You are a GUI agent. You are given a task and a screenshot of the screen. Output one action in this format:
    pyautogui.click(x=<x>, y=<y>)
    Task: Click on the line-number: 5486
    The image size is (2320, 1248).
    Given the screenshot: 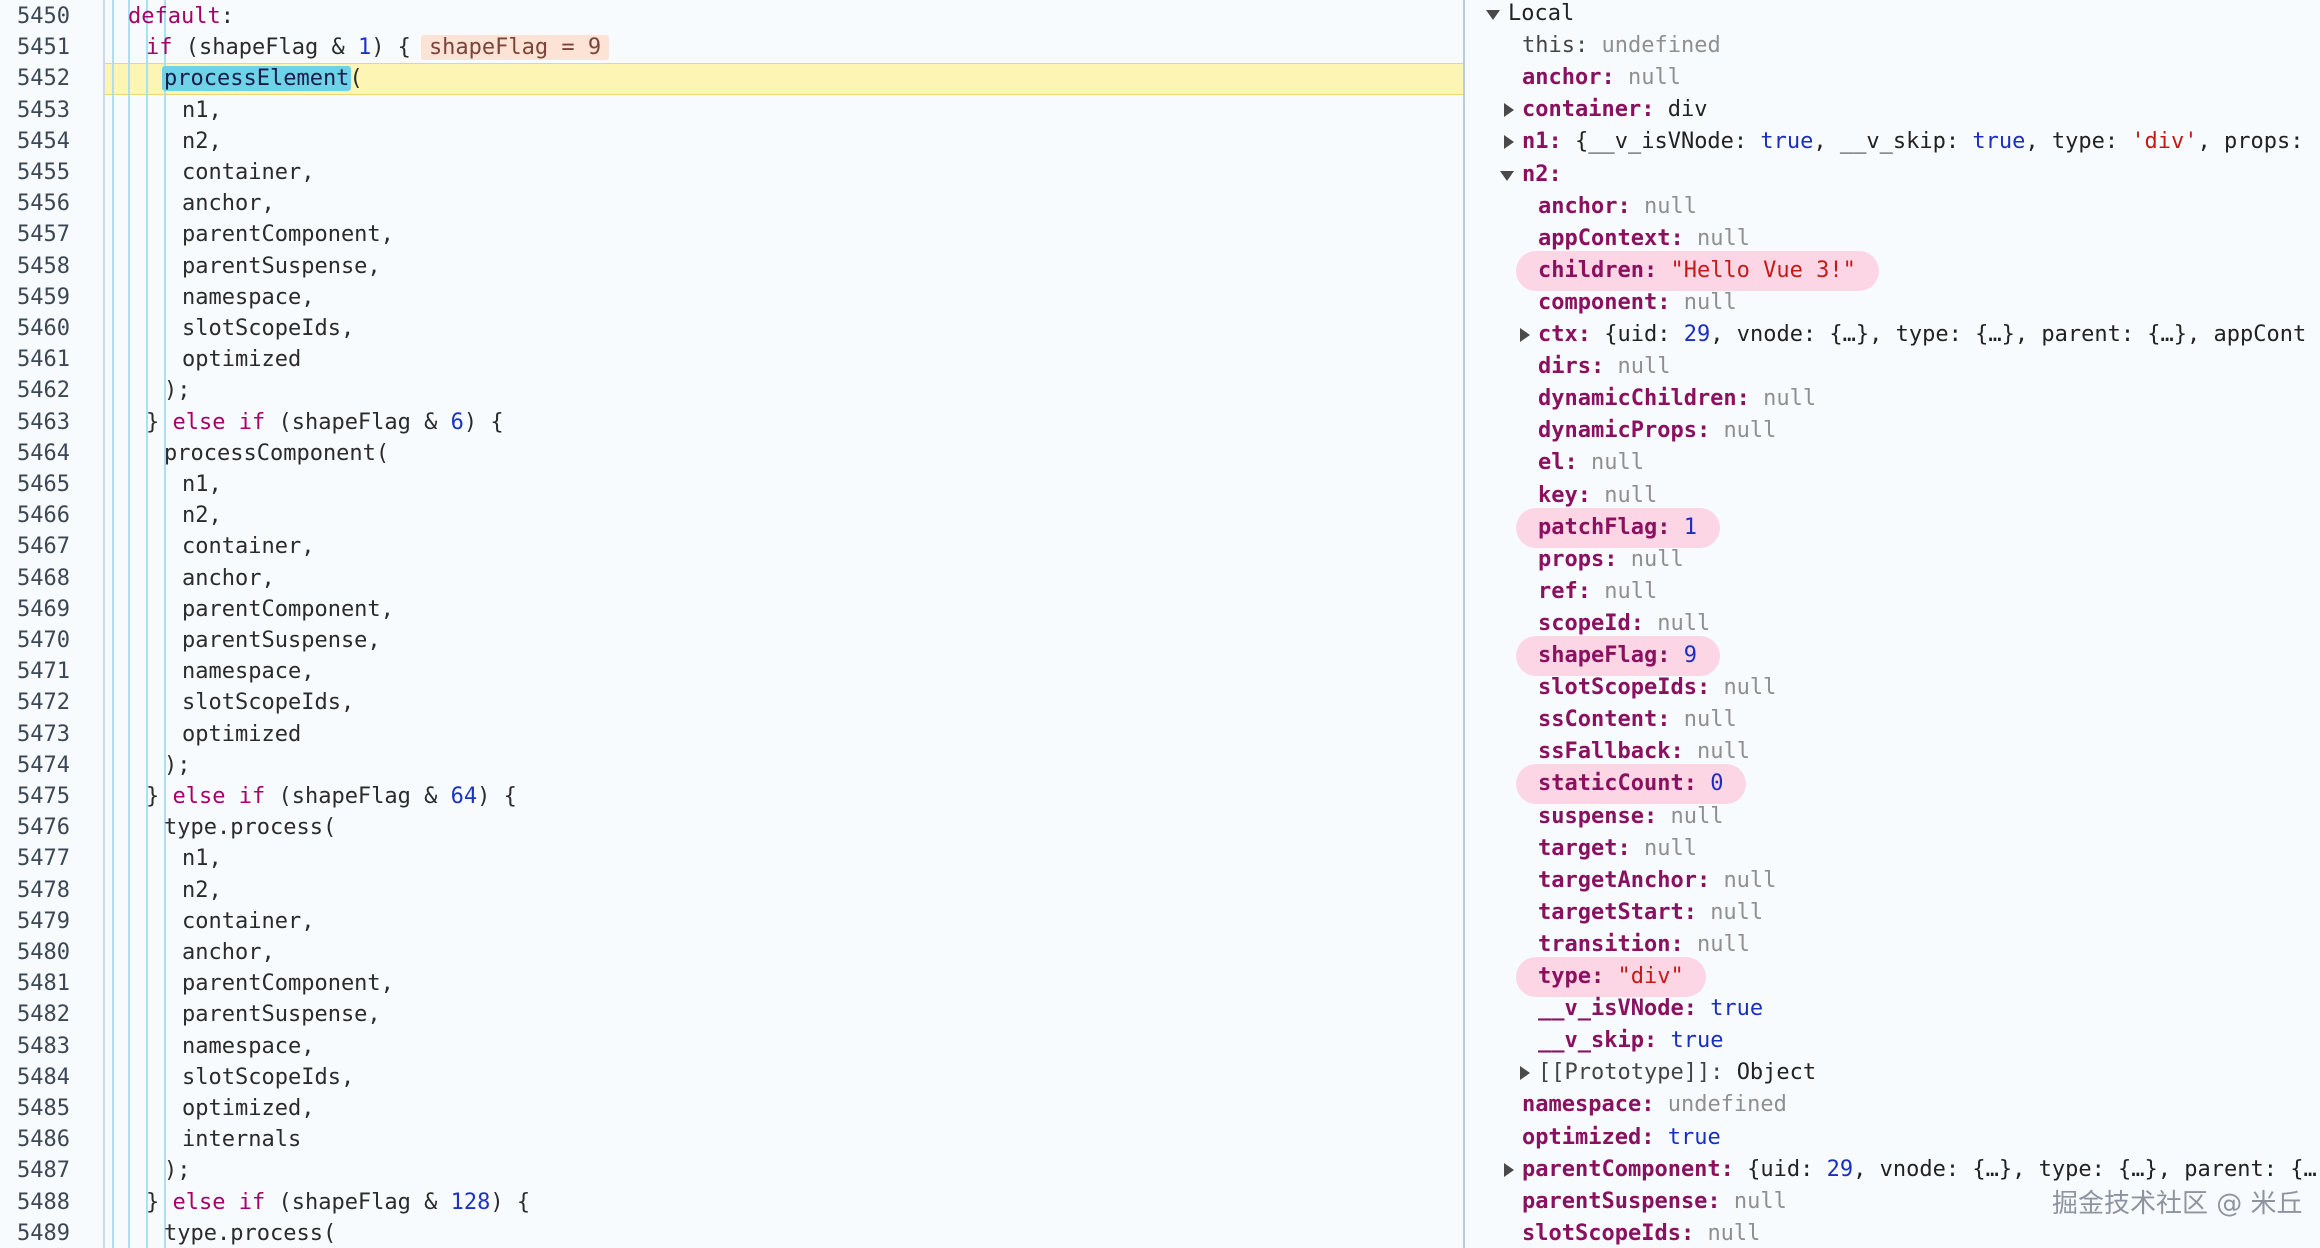 What is the action you would take?
    pyautogui.click(x=35, y=1139)
    